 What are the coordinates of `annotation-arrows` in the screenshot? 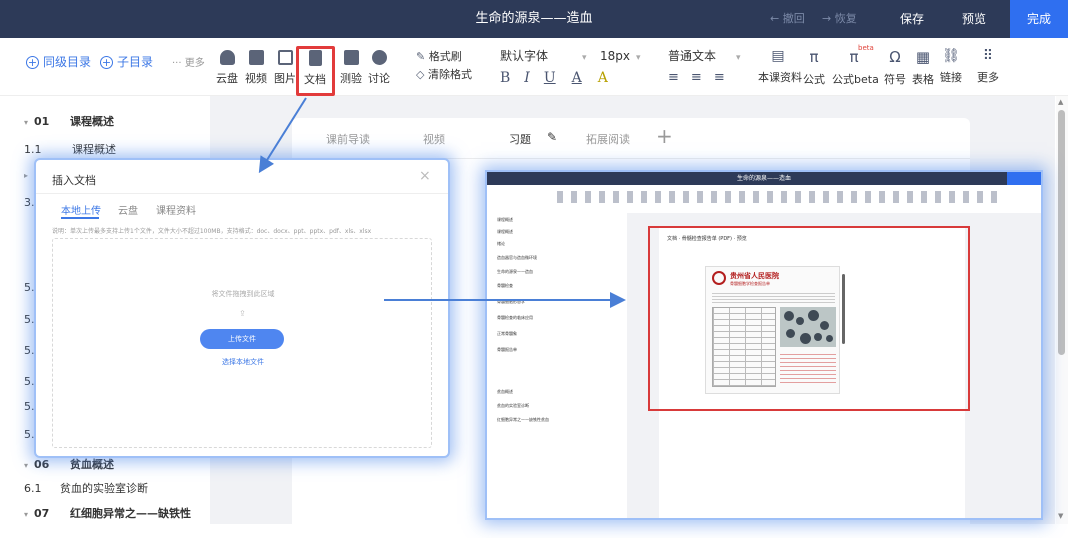 It's located at (442, 202).